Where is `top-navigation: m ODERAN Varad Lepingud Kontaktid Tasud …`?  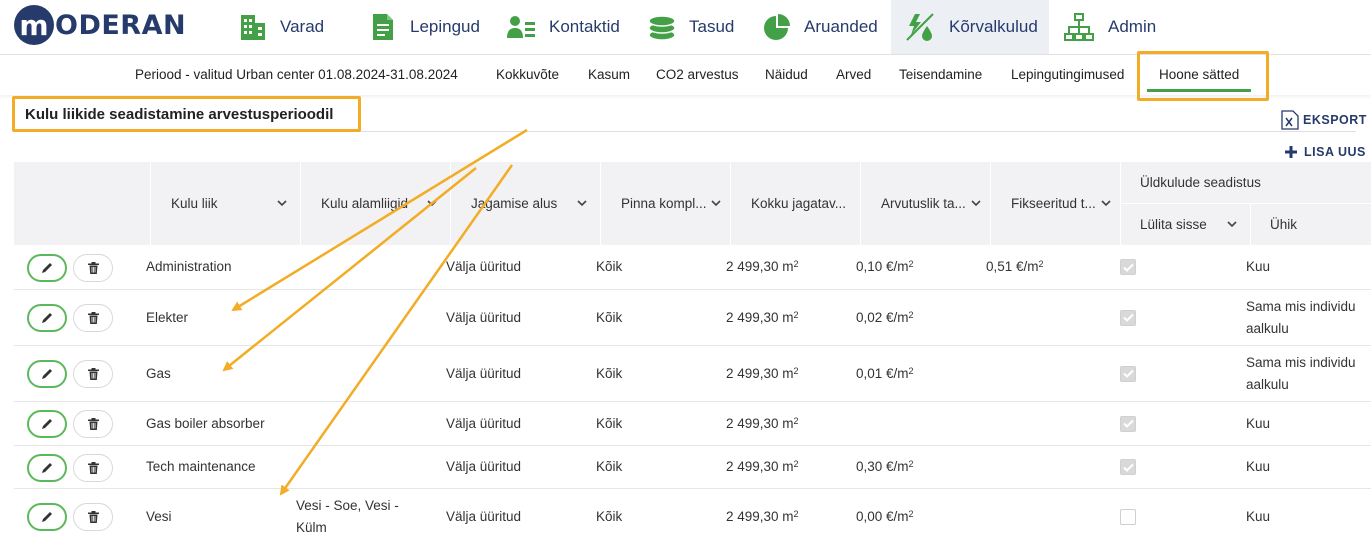 top-navigation: m ODERAN Varad Lepingud Kontaktid Tasud … is located at coordinates (685, 27).